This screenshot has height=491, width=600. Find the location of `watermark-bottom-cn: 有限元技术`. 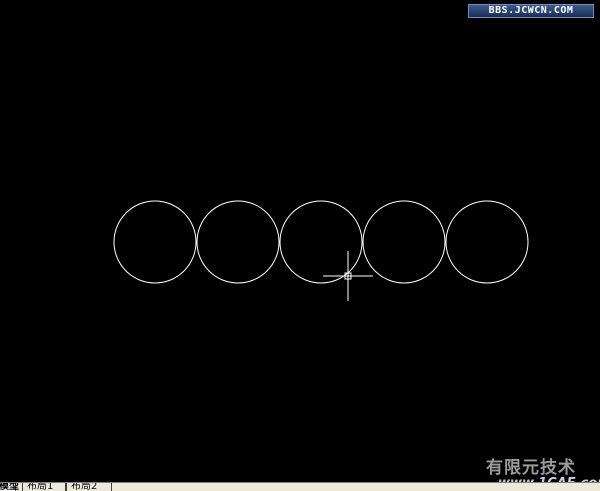

watermark-bottom-cn: 有限元技术 is located at coordinates (531, 468).